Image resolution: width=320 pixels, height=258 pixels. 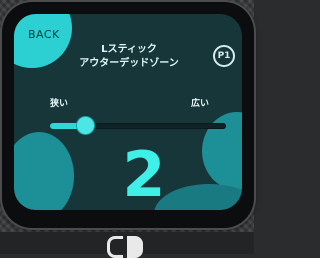 What do you see at coordinates (129, 49) in the screenshot?
I see `page-title: Lスティック` at bounding box center [129, 49].